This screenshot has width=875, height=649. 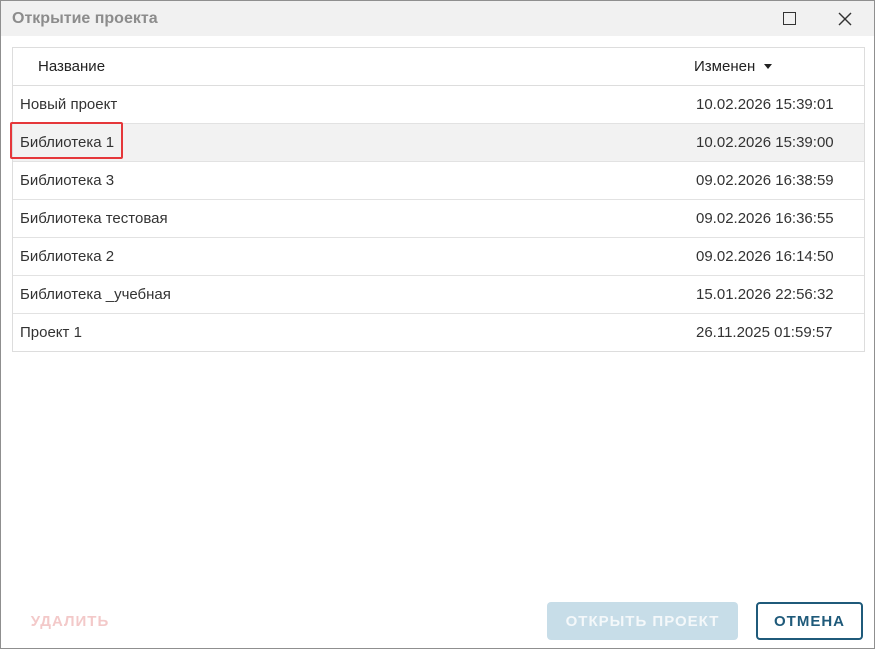 What do you see at coordinates (779, 66) in the screenshot?
I see `column-header-modified: Изменен` at bounding box center [779, 66].